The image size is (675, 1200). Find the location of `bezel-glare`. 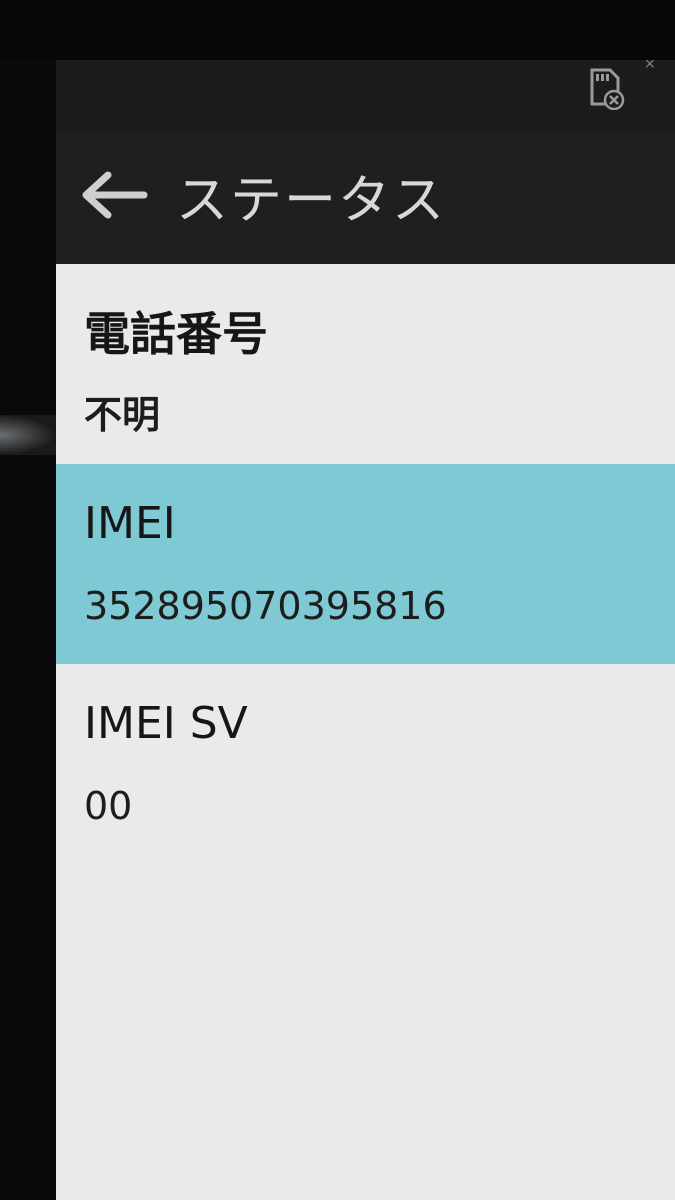

bezel-glare is located at coordinates (28, 435).